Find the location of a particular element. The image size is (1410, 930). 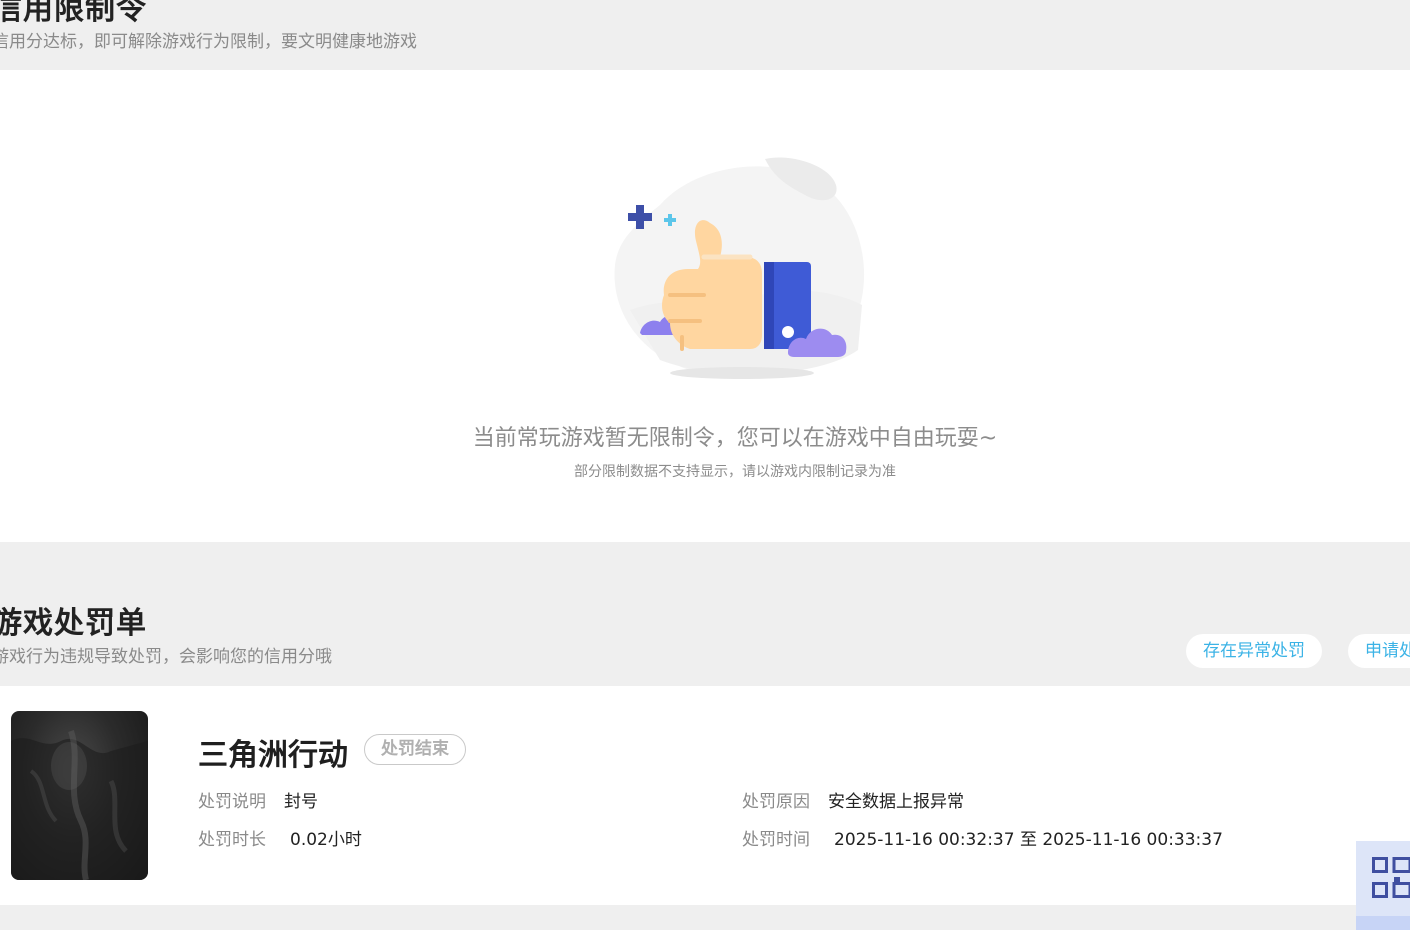

qr-side-widget is located at coordinates (1383, 885).